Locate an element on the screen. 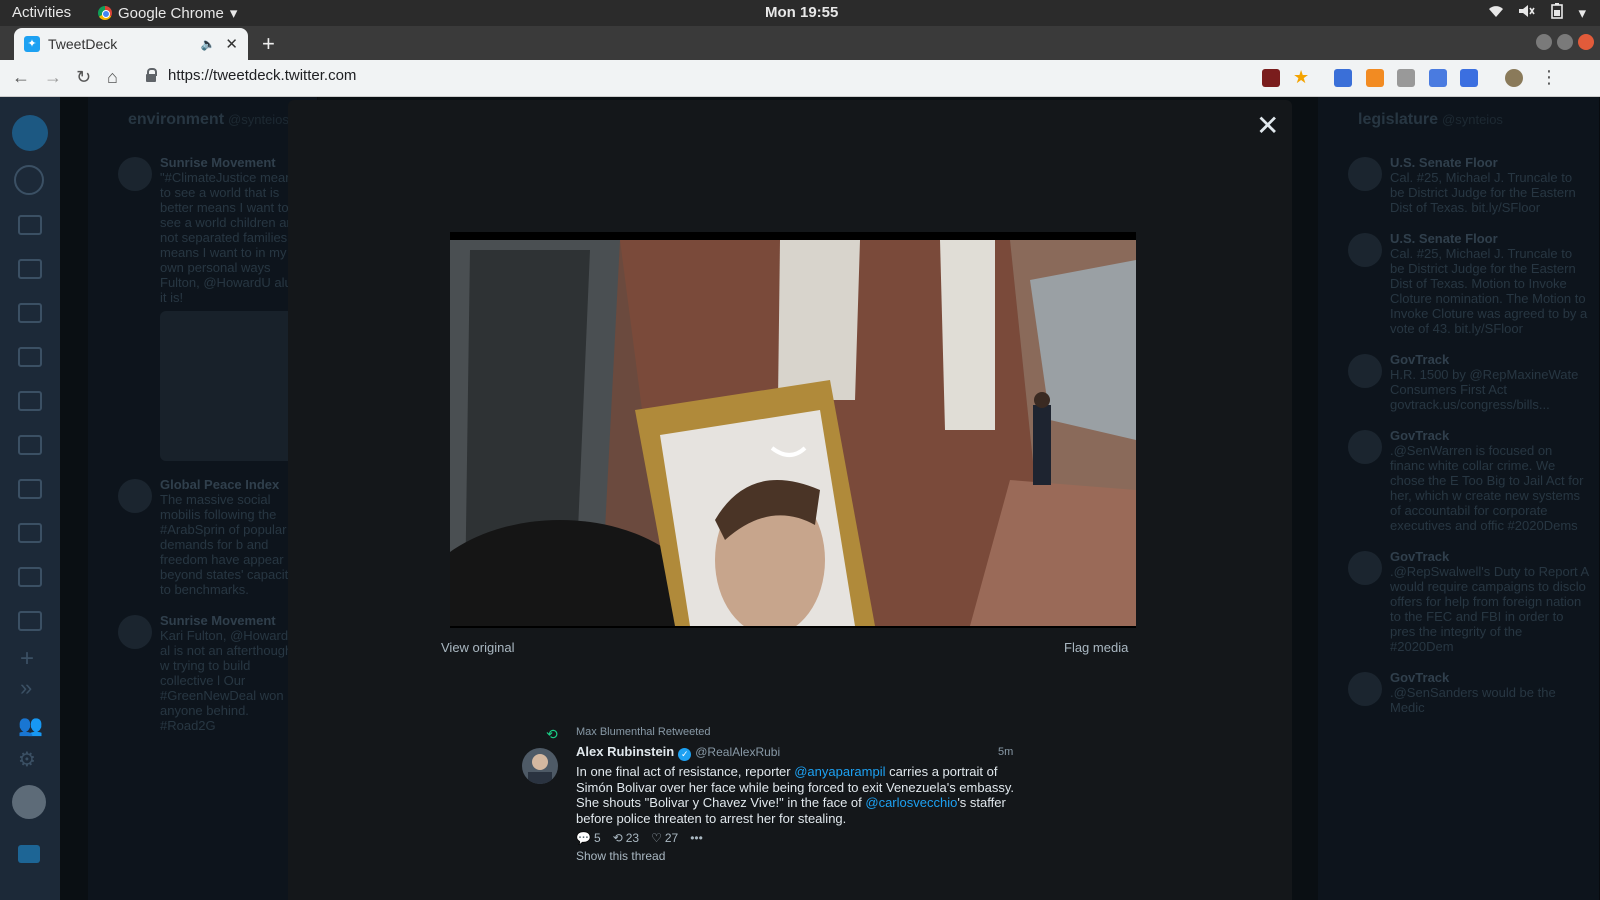 Image resolution: width=1600 pixels, height=900 pixels. bookmark-star-icon: ★ is located at coordinates (1301, 77).